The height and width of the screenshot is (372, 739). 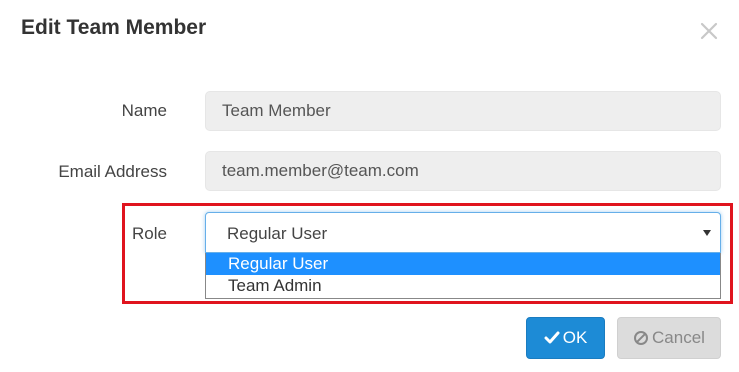 I want to click on close-button, so click(x=709, y=31).